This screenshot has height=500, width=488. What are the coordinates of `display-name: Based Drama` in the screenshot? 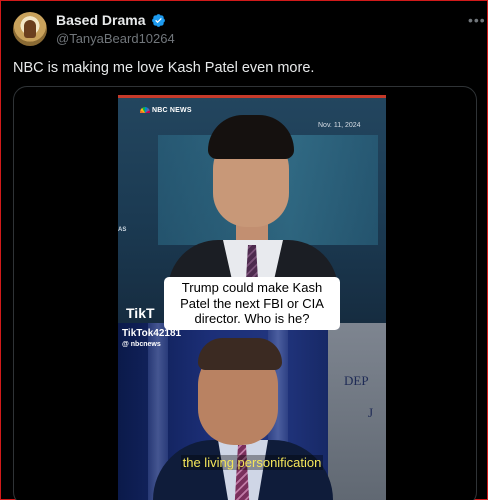 It's located at (101, 20).